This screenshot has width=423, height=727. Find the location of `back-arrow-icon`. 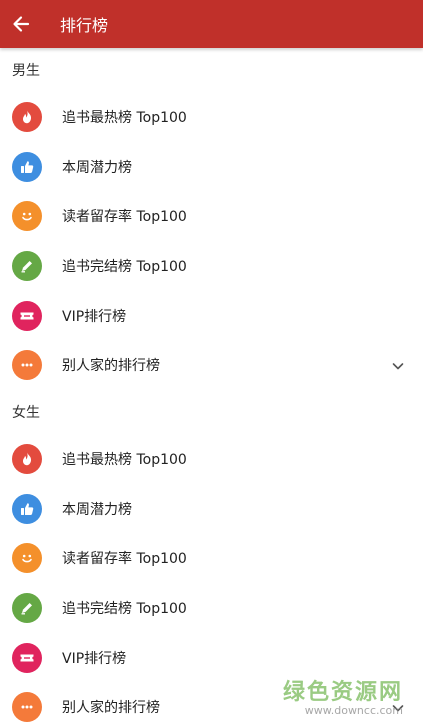

back-arrow-icon is located at coordinates (21, 24).